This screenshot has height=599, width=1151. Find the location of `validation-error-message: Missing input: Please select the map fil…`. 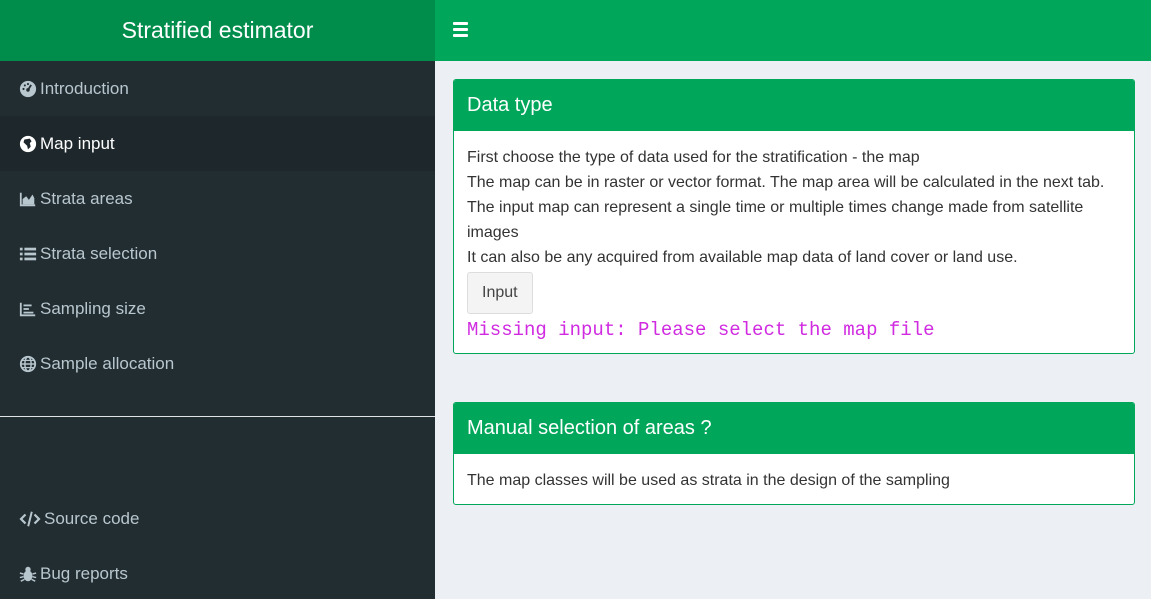

validation-error-message: Missing input: Please select the map fil… is located at coordinates (701, 330).